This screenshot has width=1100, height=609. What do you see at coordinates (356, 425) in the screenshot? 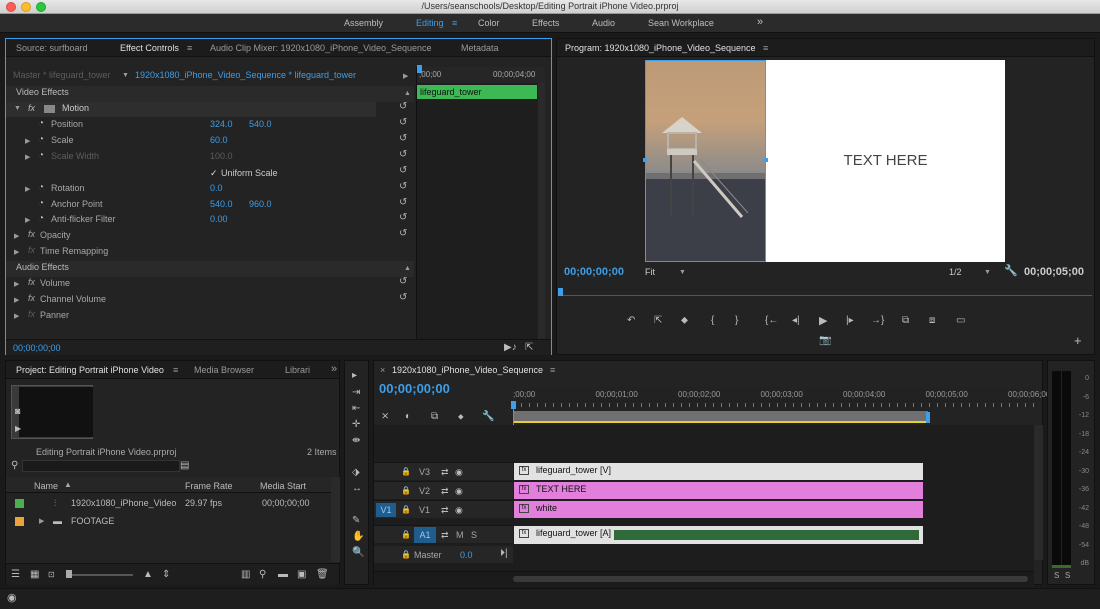
I see `rolling-edit-tool-icon: ✛` at bounding box center [356, 425].